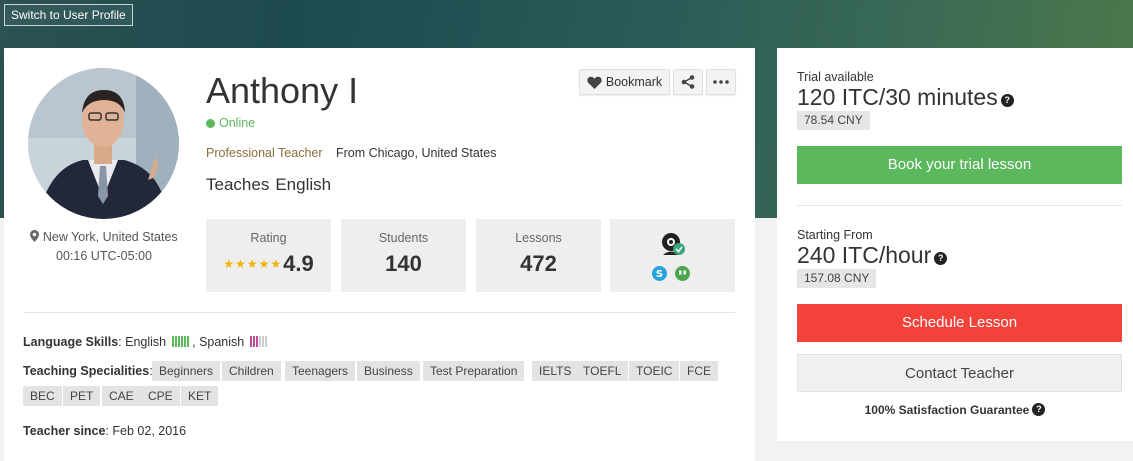 The width and height of the screenshot is (1133, 461). What do you see at coordinates (388, 371) in the screenshot?
I see `speciality-tag: Business` at bounding box center [388, 371].